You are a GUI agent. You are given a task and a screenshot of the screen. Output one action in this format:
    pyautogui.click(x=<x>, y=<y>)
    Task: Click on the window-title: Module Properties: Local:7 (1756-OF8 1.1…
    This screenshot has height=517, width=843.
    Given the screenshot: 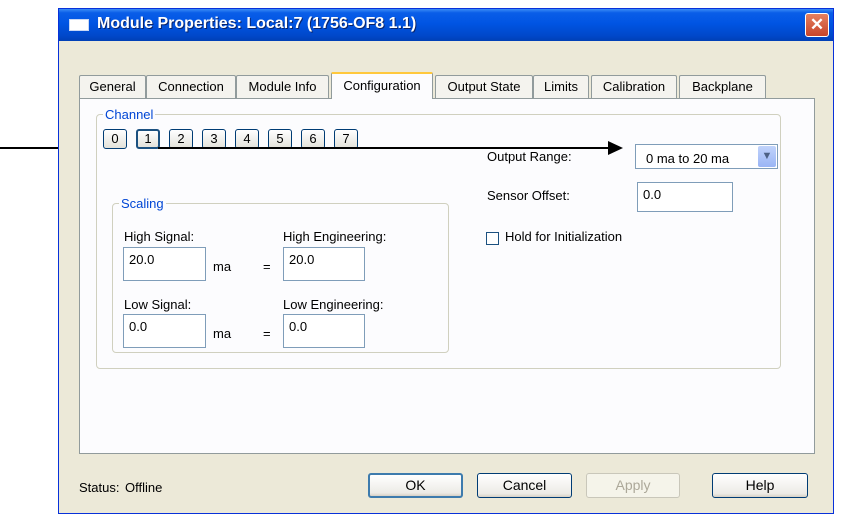 What is the action you would take?
    pyautogui.click(x=257, y=23)
    